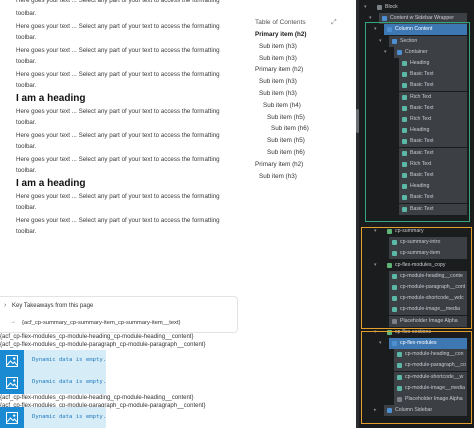 This screenshot has height=428, width=474. Describe the element at coordinates (416, 41) in the screenshot. I see `navigator-item: ▾ Section` at that location.